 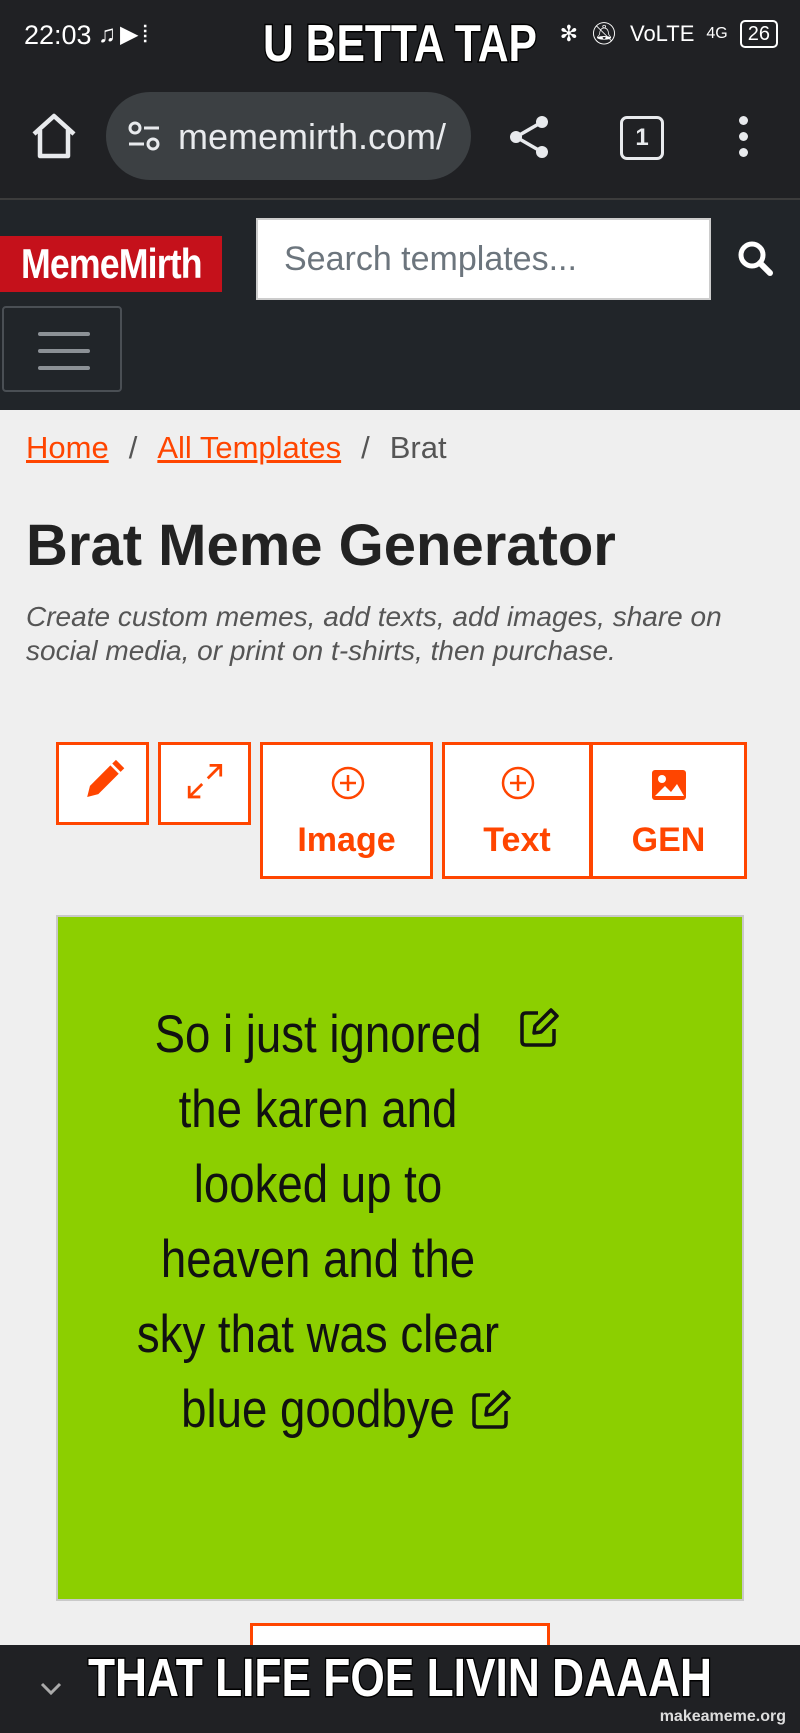 I want to click on generate-label: GEN, so click(x=668, y=840).